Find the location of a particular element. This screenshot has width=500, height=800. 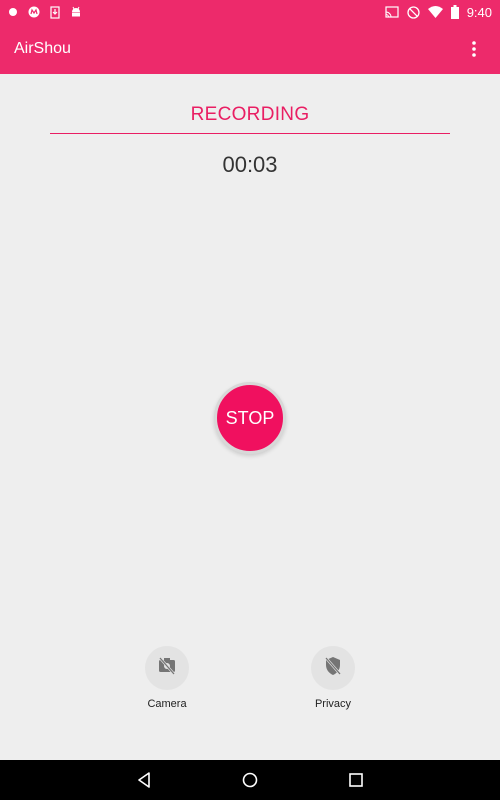

navigation-bar is located at coordinates (250, 780).